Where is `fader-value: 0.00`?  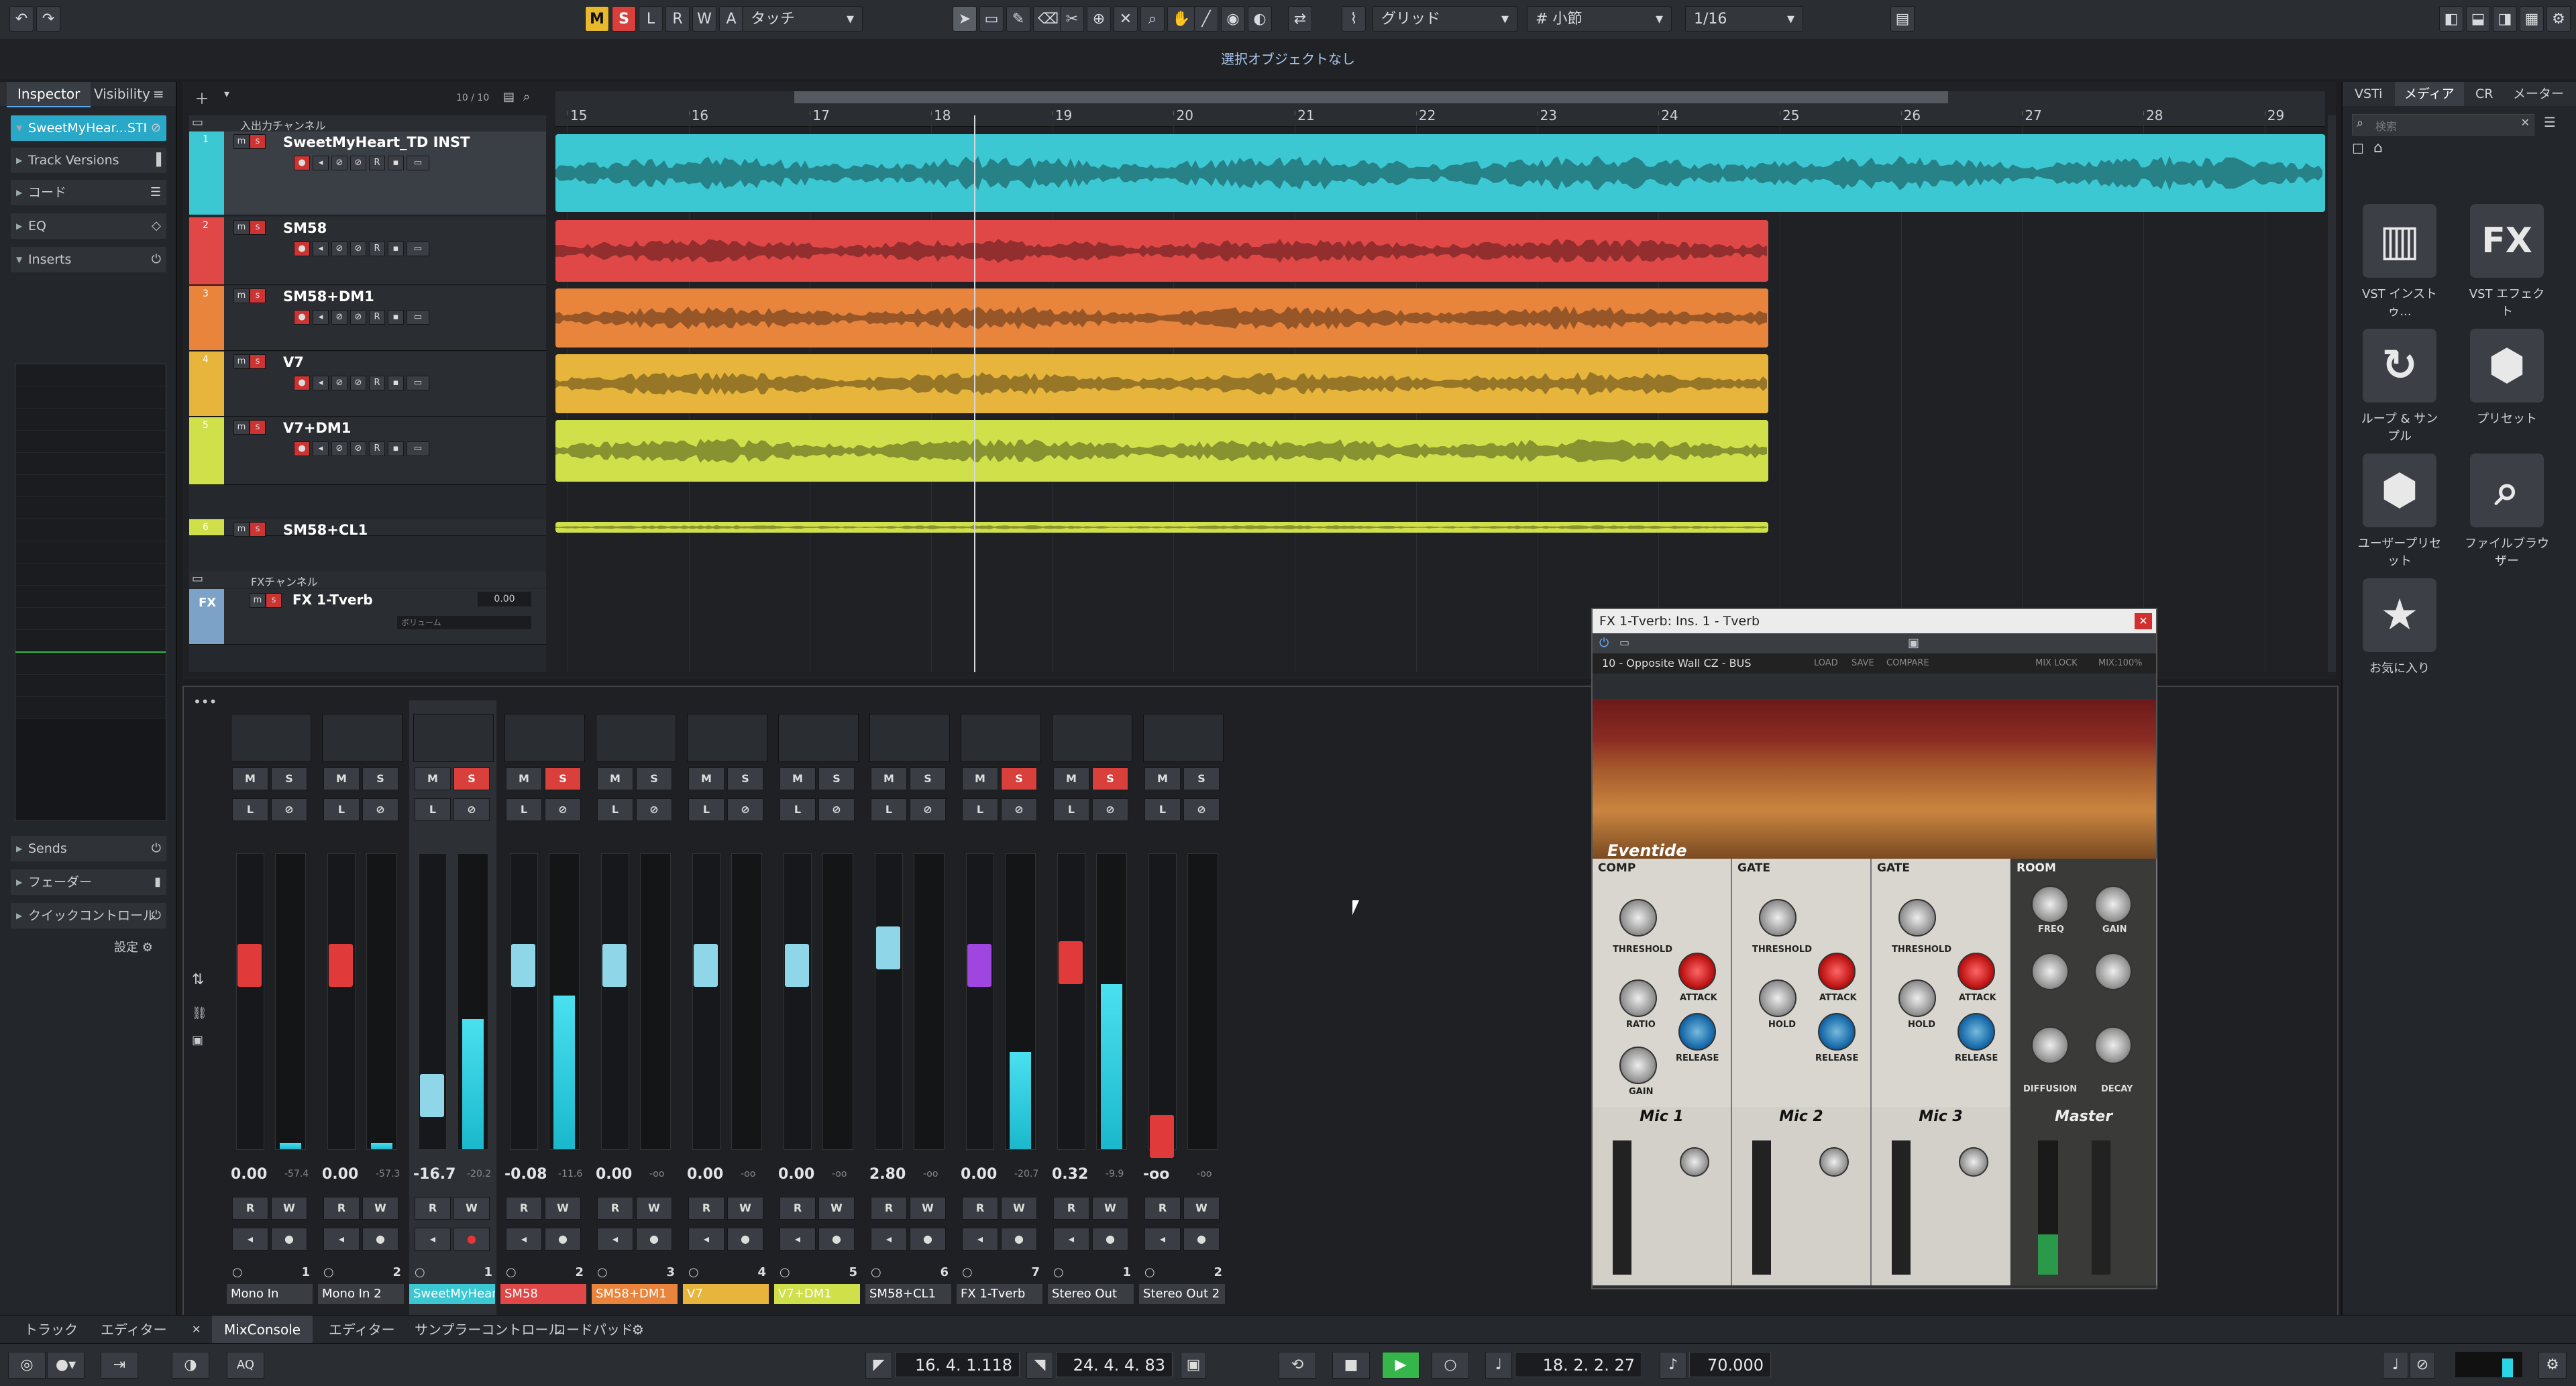
fader-value: 0.00 is located at coordinates (979, 1174).